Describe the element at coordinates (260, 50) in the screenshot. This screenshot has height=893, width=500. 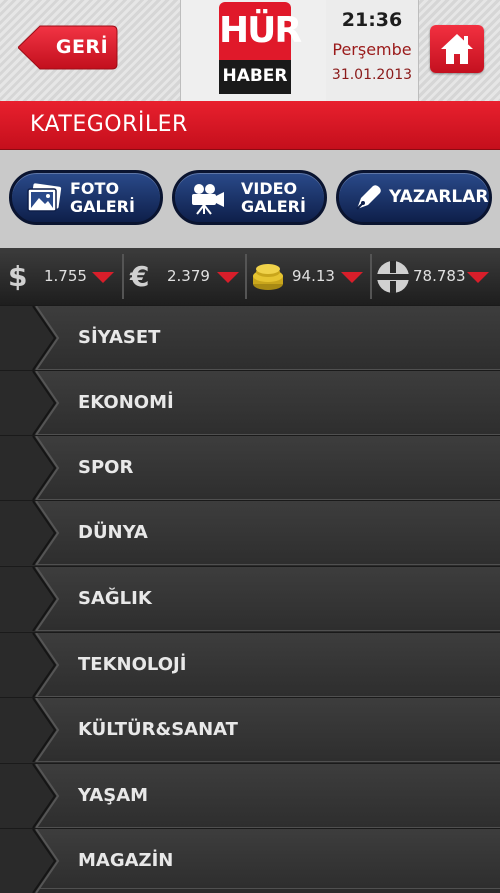
I see `hur-haber-logo: HÜR HABER` at that location.